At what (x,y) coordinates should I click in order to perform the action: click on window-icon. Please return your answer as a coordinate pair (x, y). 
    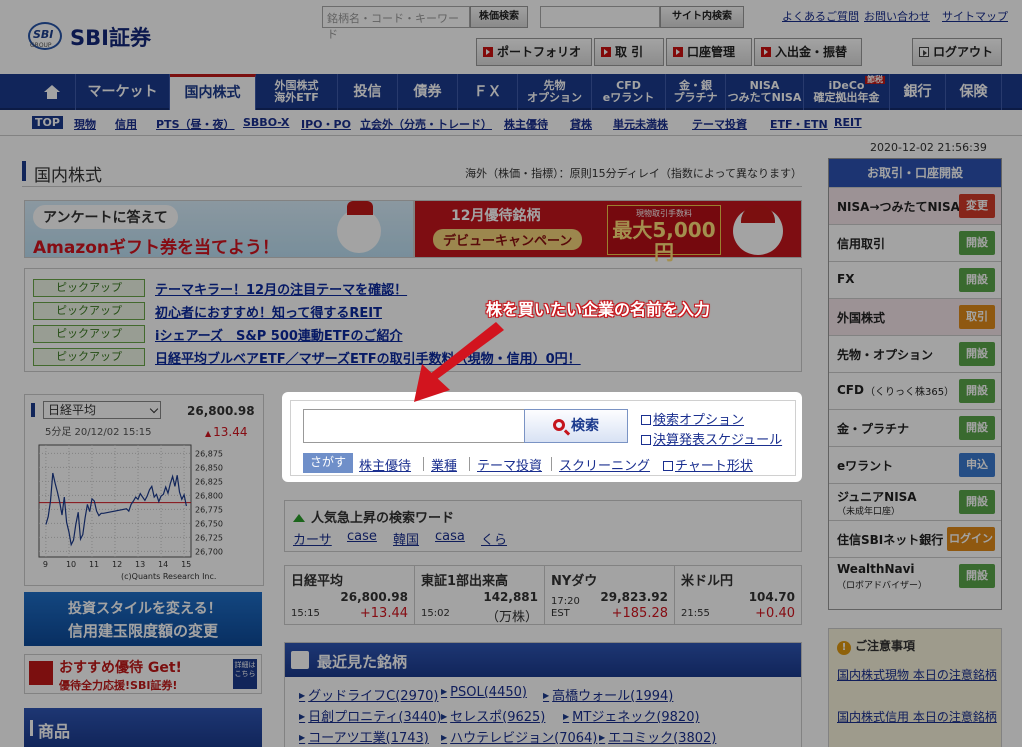
    Looking at the image, I should click on (646, 440).